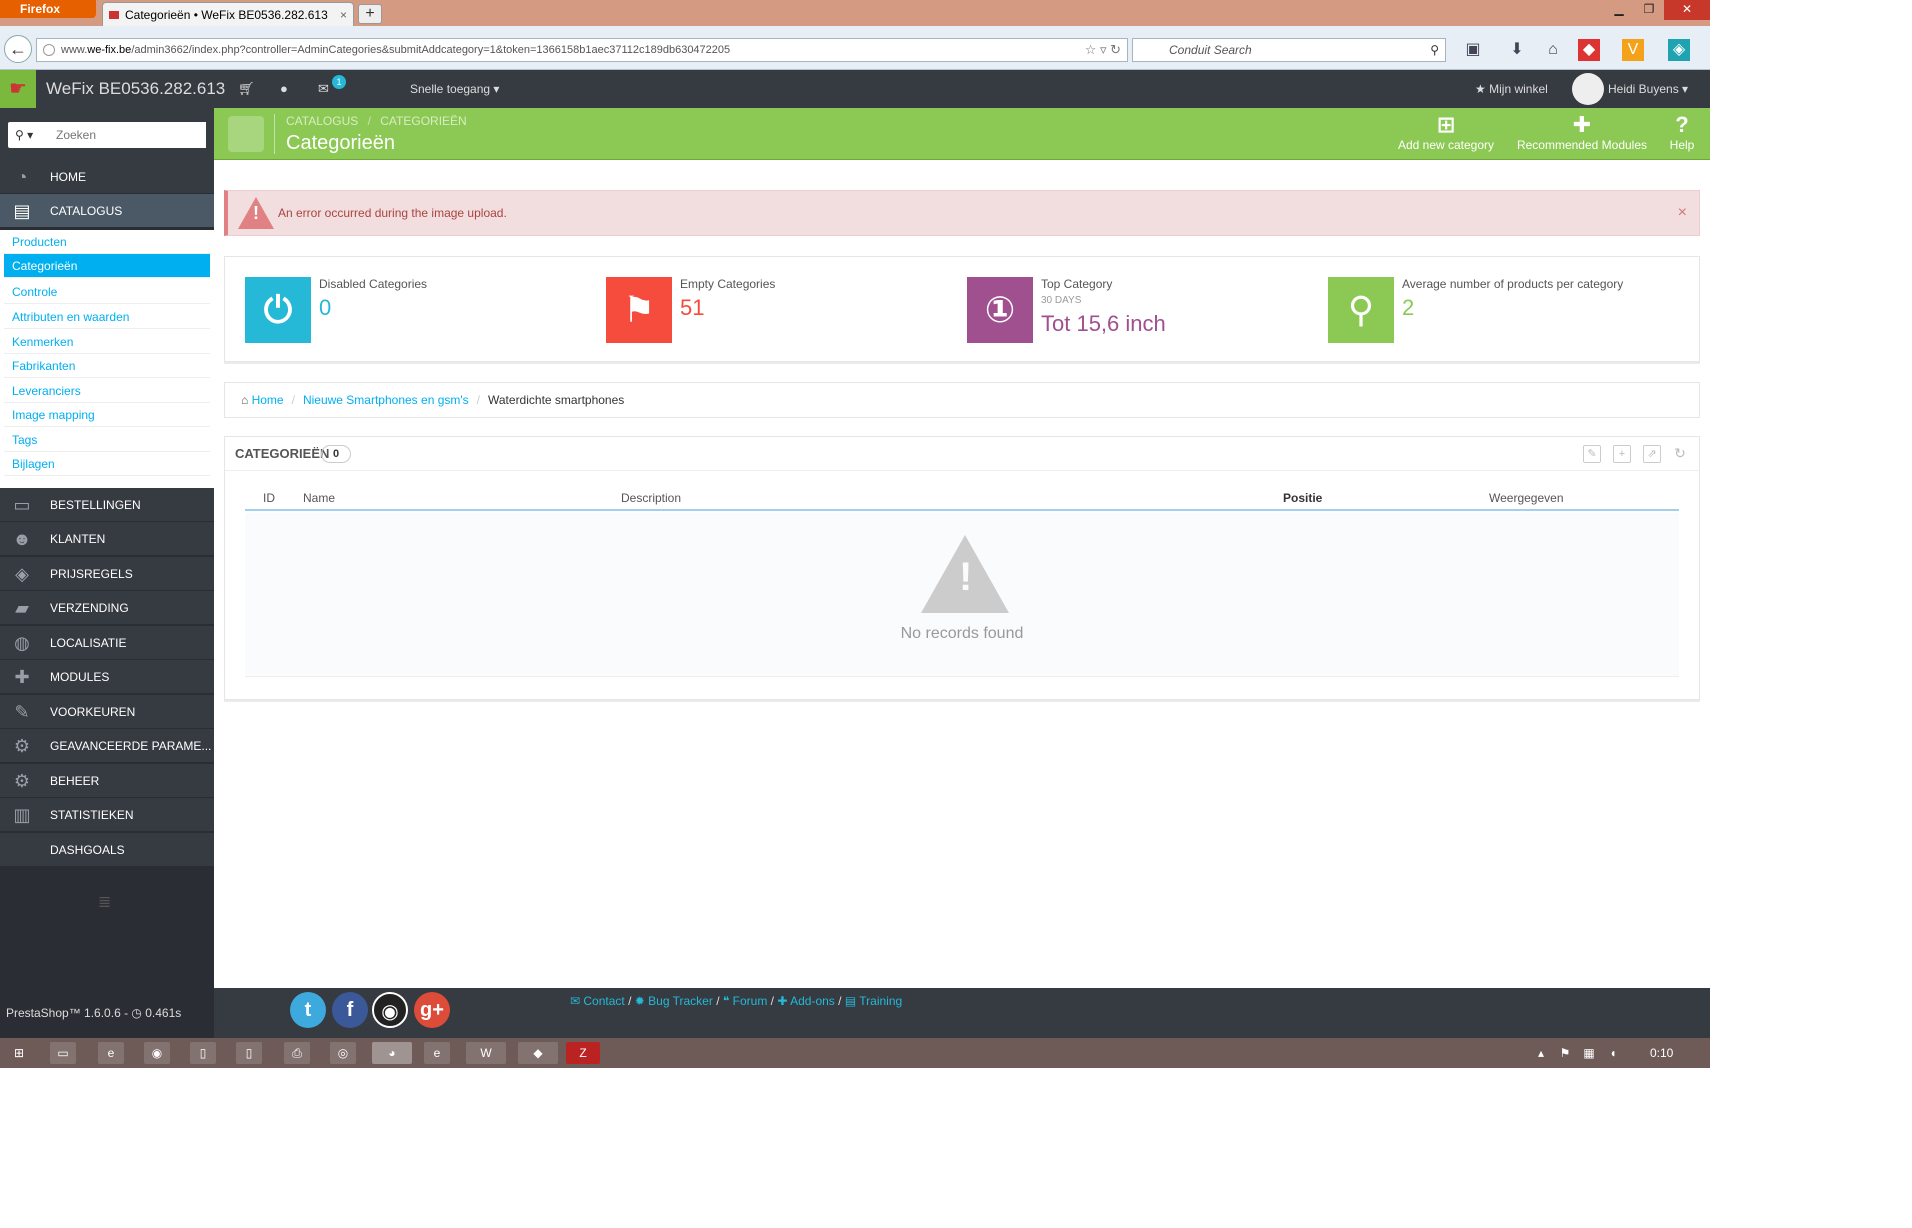  Describe the element at coordinates (107, 505) in the screenshot. I see `sidebar-item-bestellingen: ▭ BESTELLINGEN` at that location.